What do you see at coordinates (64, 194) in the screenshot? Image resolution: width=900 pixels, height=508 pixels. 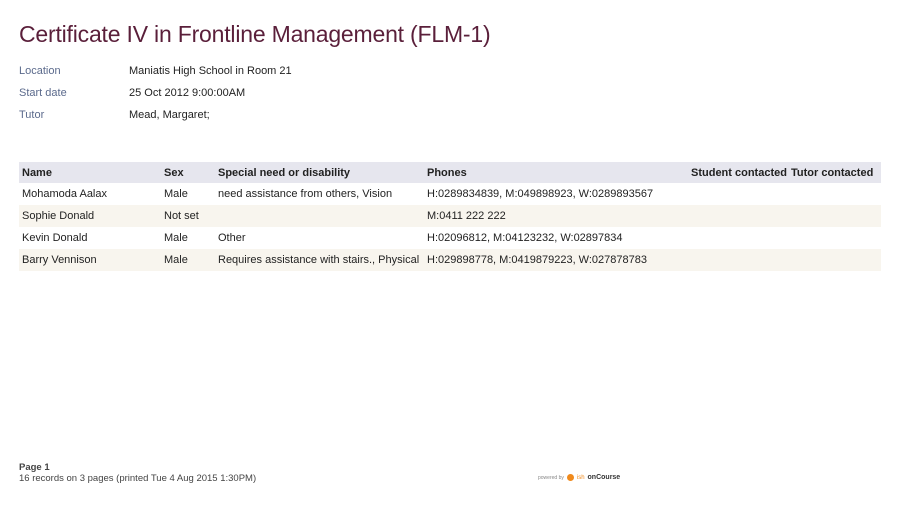 I see `cell-name: Mohamoda Aalax` at bounding box center [64, 194].